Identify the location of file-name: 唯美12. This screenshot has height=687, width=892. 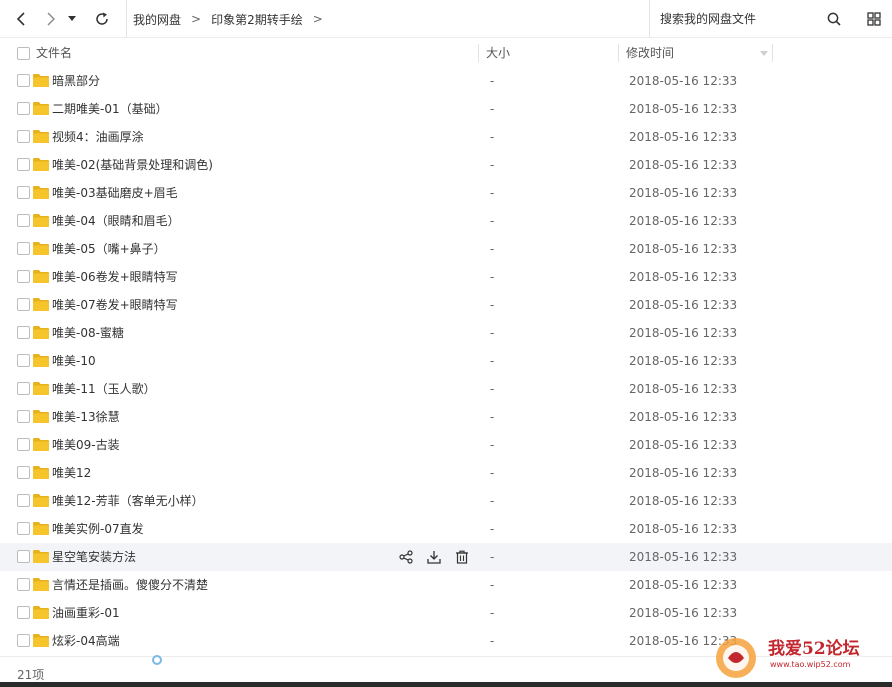
(71, 473).